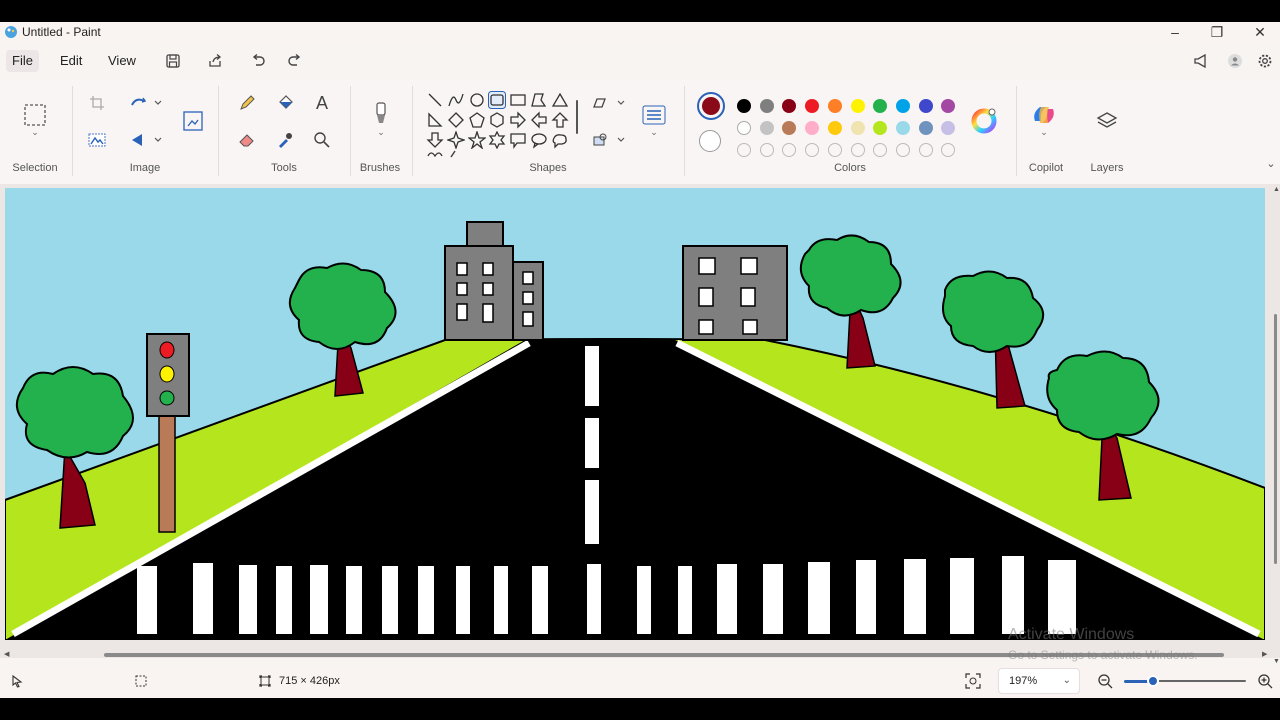 The height and width of the screenshot is (720, 1280). Describe the element at coordinates (71, 61) in the screenshot. I see `menu-edit: Edit` at that location.